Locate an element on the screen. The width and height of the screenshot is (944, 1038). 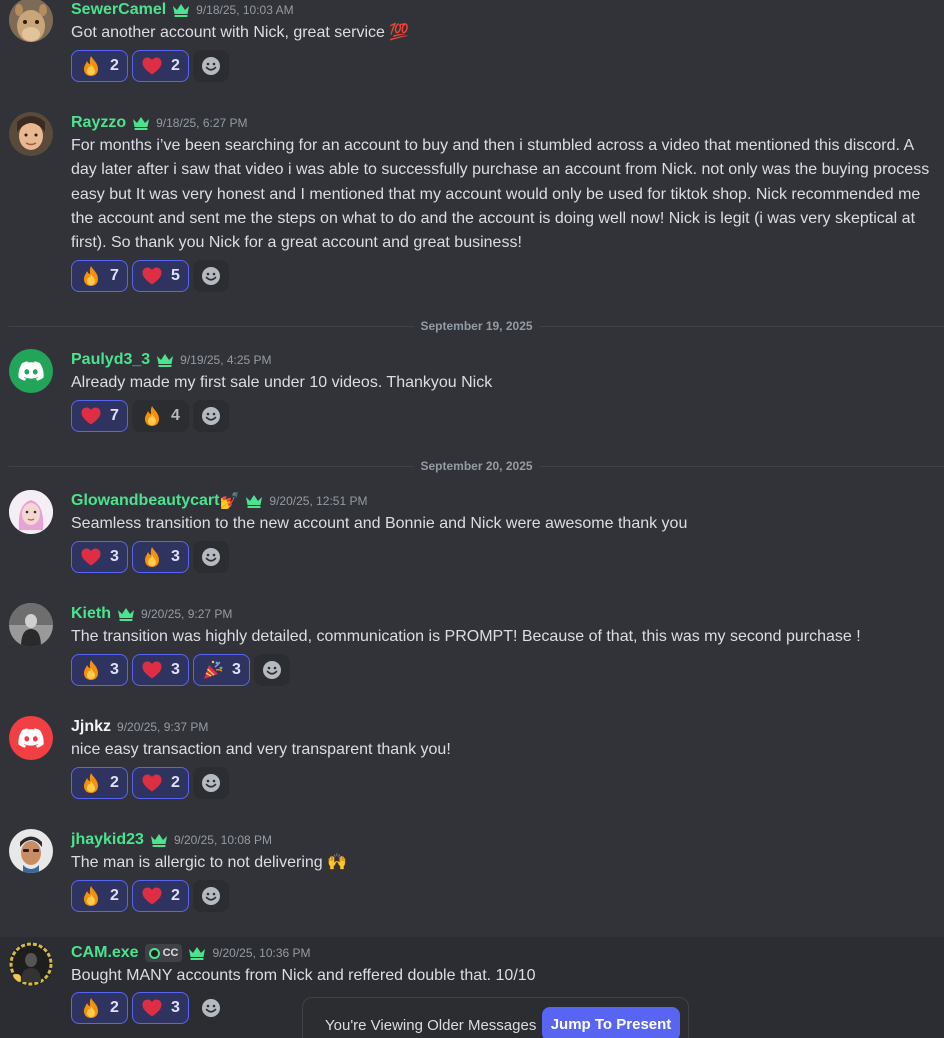
timestamp: 9/19/25, 4:25 PM is located at coordinates (225, 360).